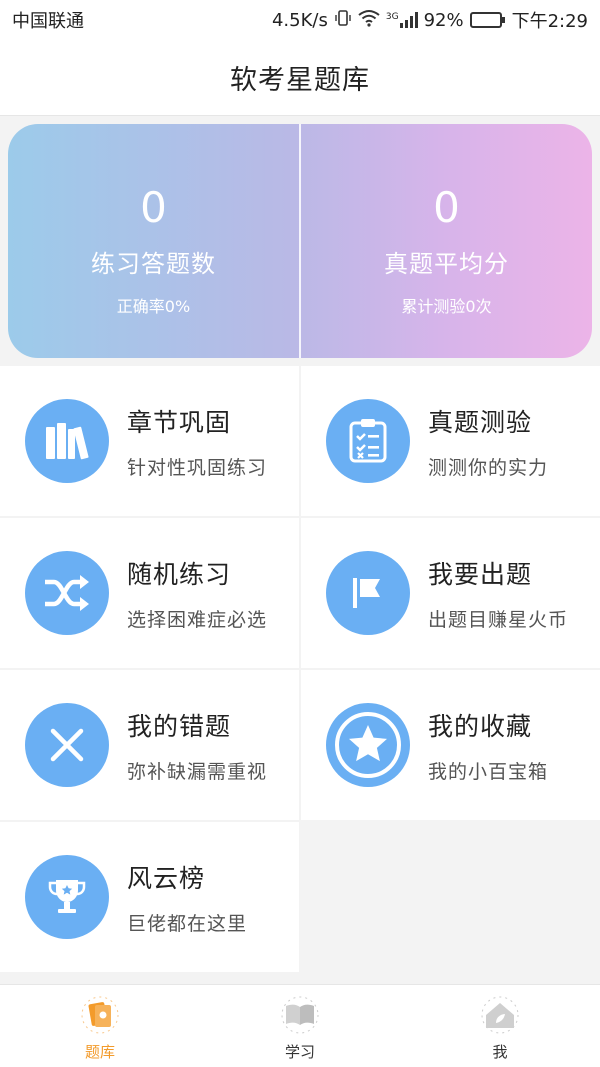  I want to click on tab-question-bank: 题库, so click(100, 1026).